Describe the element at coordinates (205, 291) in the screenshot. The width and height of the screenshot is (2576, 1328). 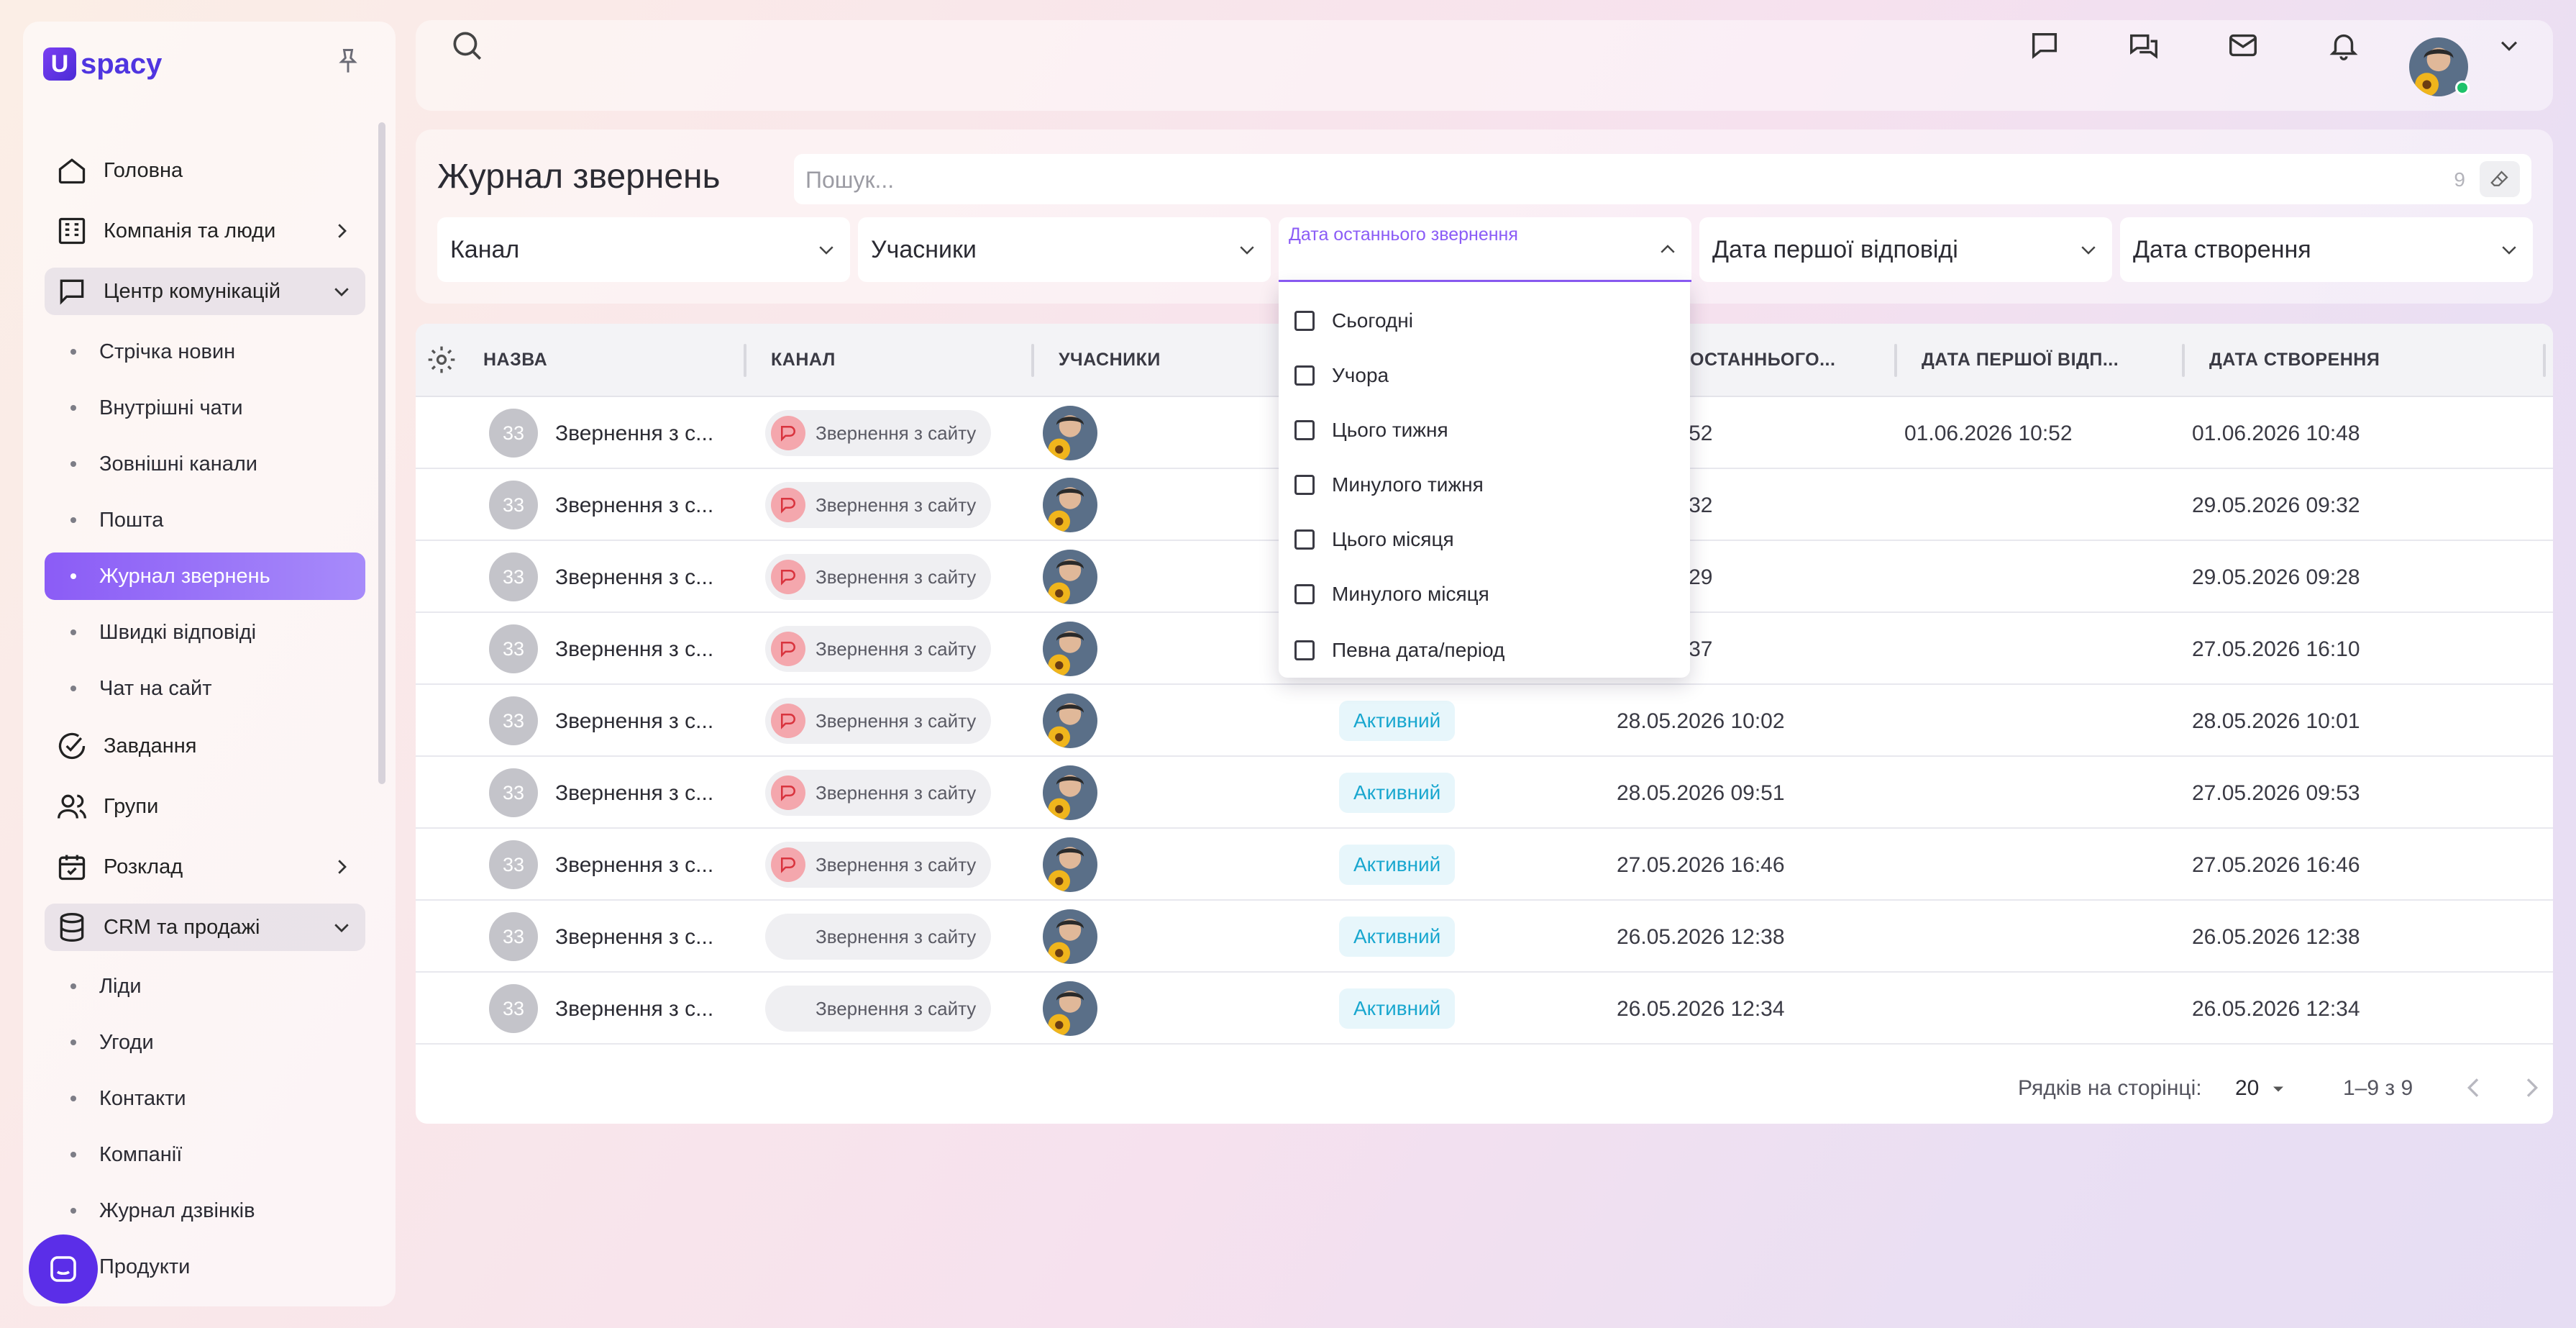
I see `sidebar-item-communications: Центр комунікацій` at that location.